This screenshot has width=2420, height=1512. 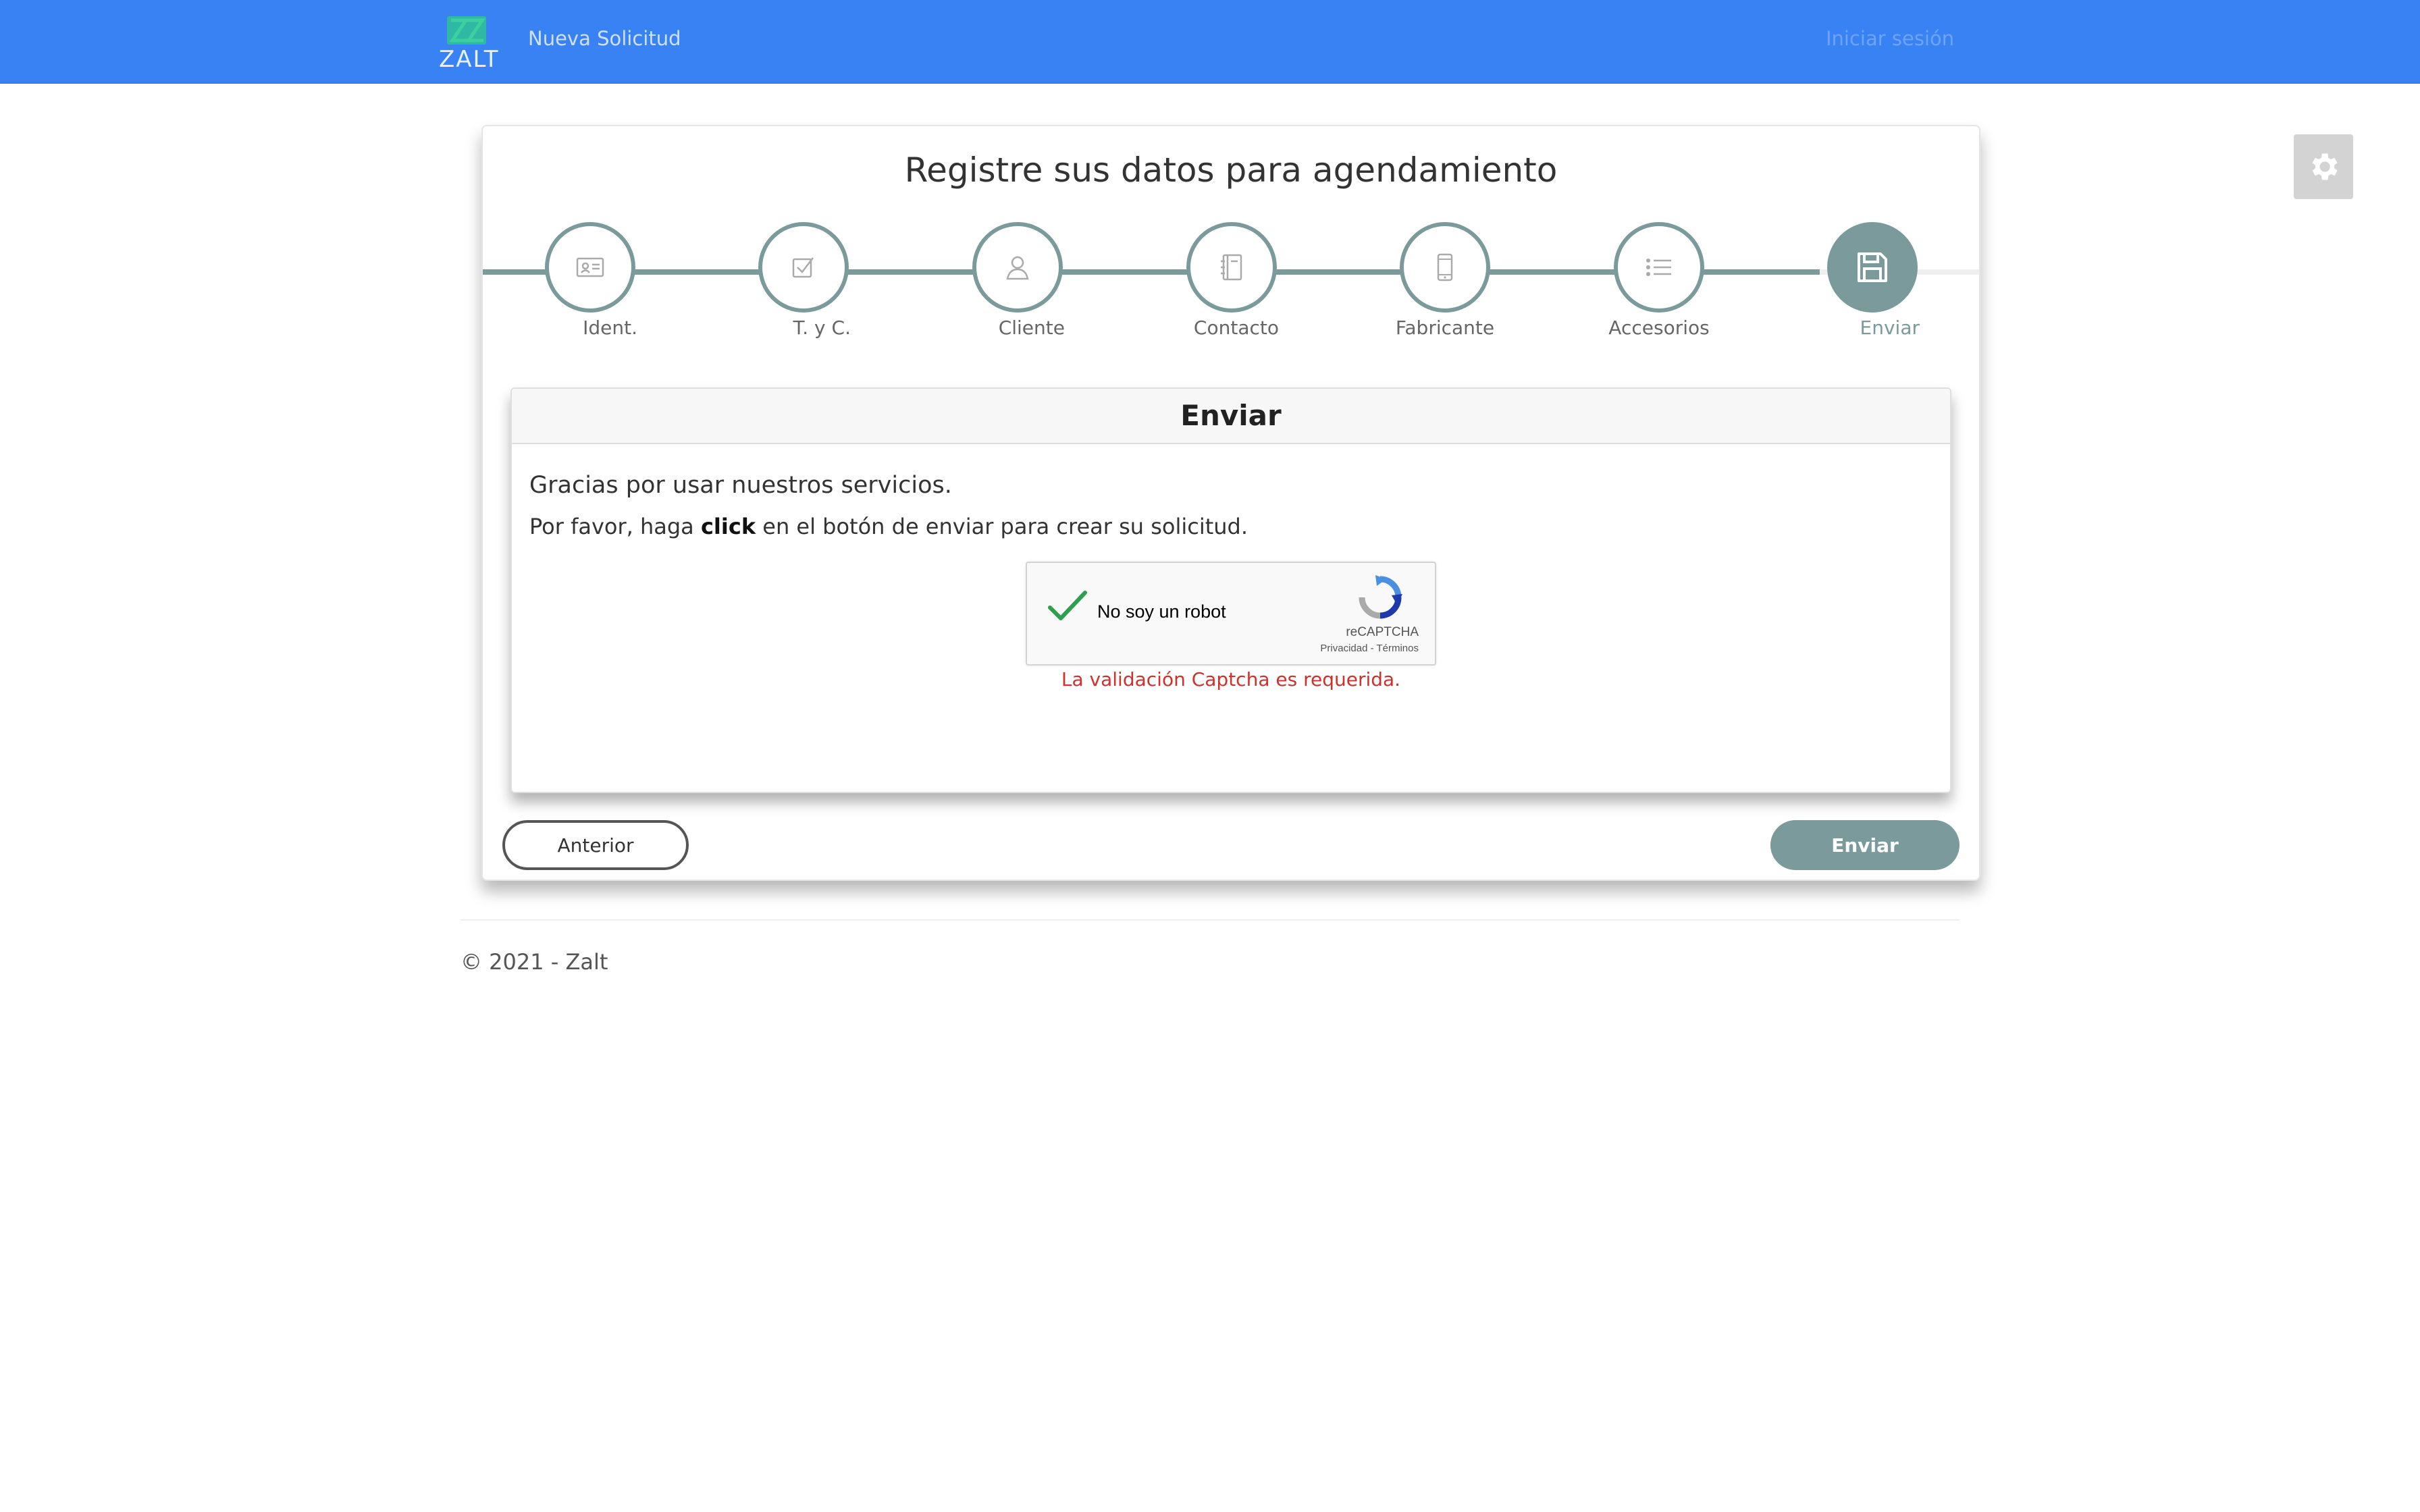 I want to click on step-manufacturer: Fabricante, so click(x=1445, y=280).